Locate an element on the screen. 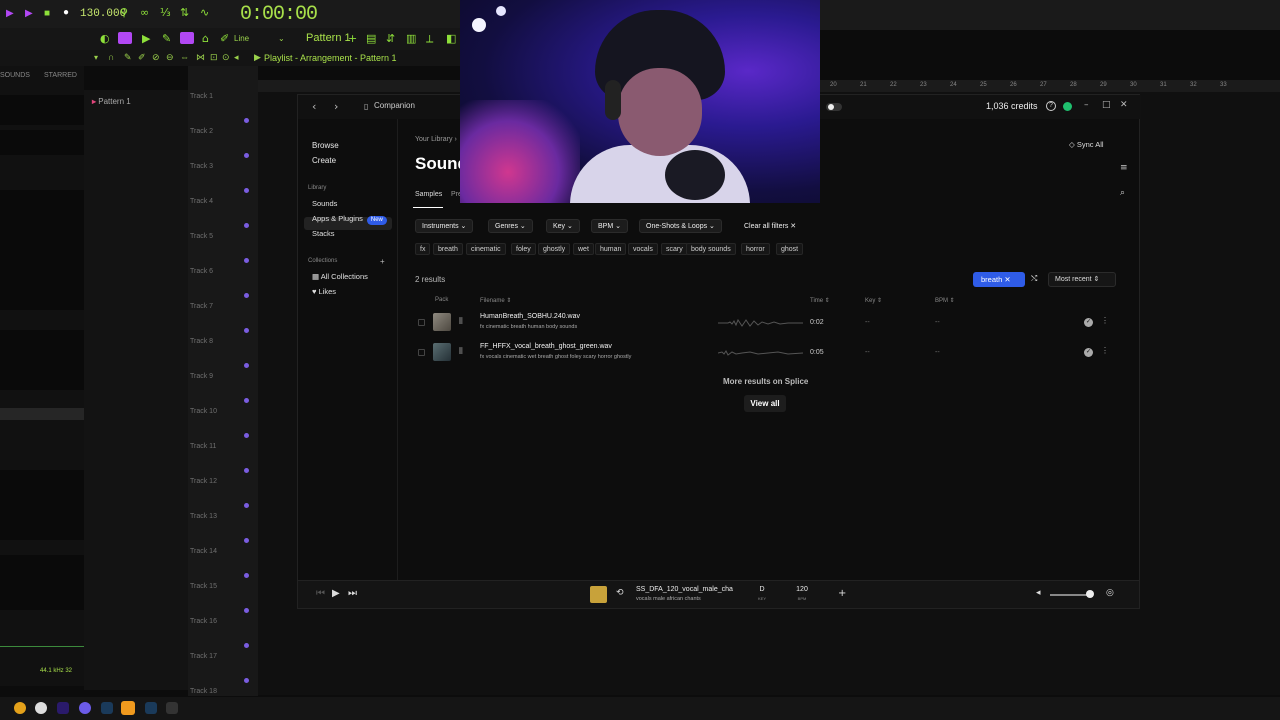 The width and height of the screenshot is (1280, 720). companion-label: Companion is located at coordinates (394, 105).